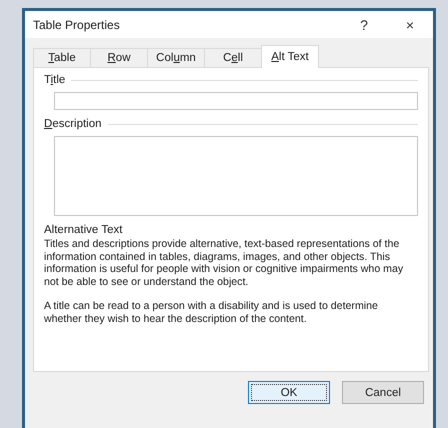  What do you see at coordinates (62, 58) in the screenshot?
I see `tab: Table` at bounding box center [62, 58].